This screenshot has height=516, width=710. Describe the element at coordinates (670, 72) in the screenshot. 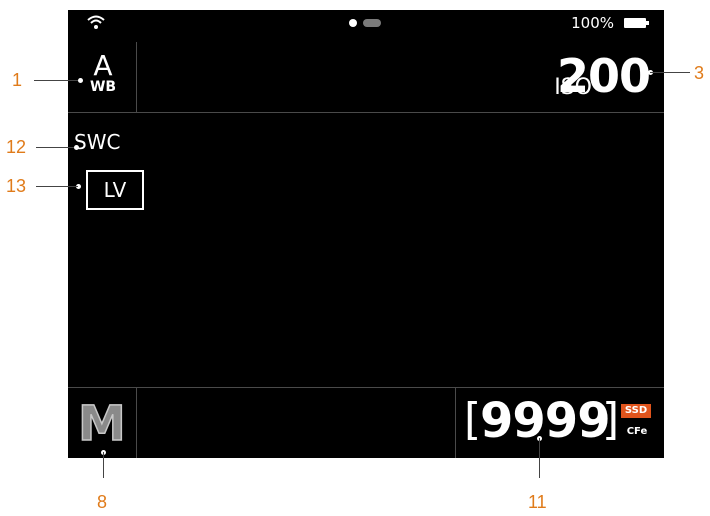

I see `callout-3-leader` at that location.